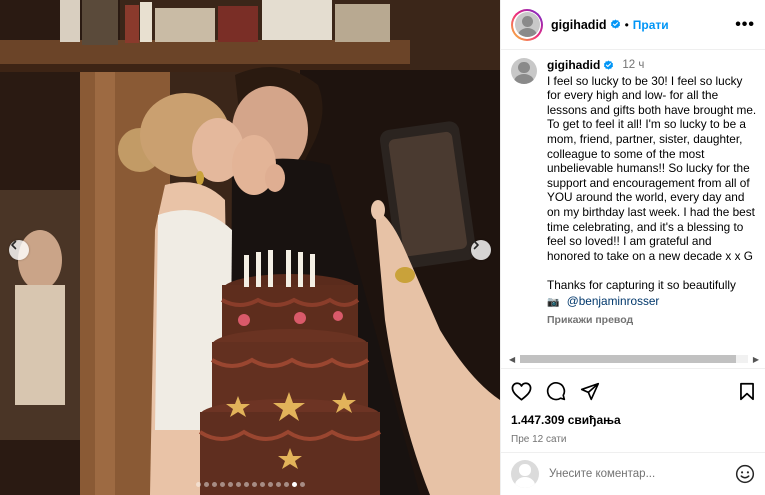  I want to click on scroll-left-arrow-icon: ◀, so click(512, 359).